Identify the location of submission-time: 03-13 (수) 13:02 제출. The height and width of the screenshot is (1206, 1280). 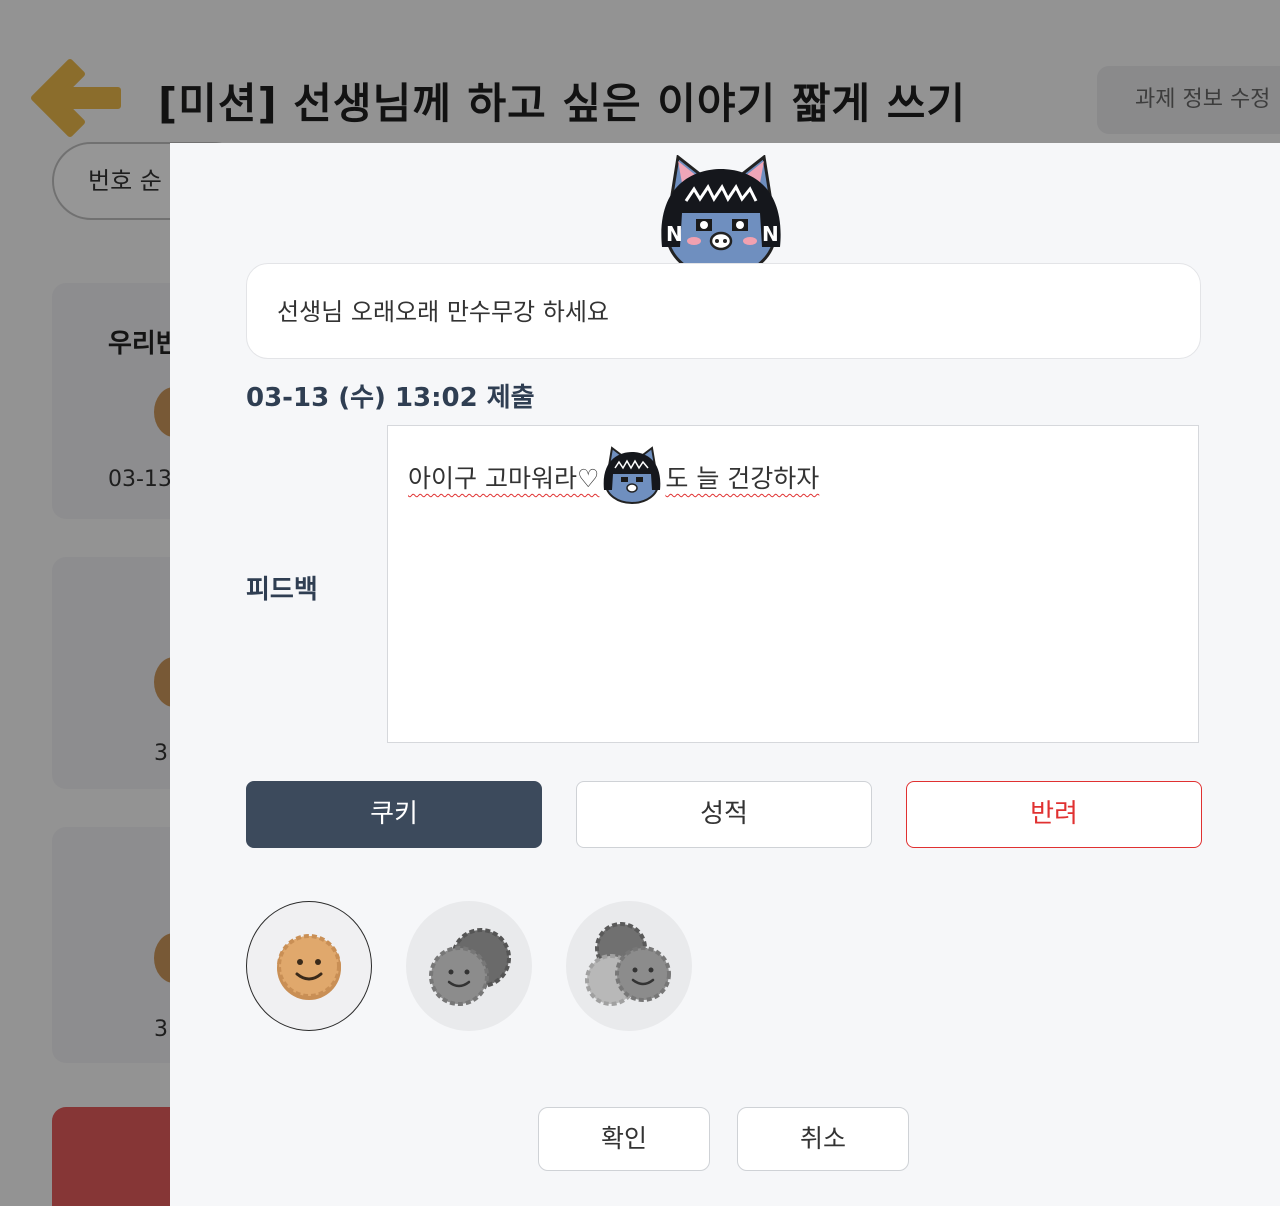
(390, 398).